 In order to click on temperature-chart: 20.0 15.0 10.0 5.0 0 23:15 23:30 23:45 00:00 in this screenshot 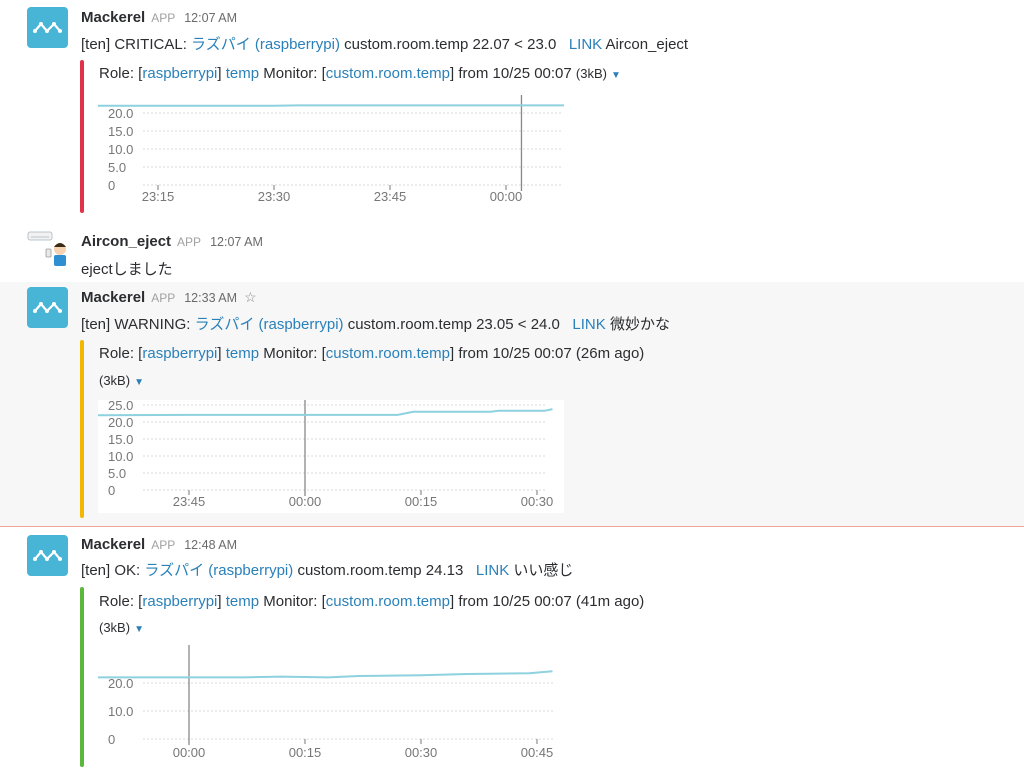, I will do `click(331, 149)`.